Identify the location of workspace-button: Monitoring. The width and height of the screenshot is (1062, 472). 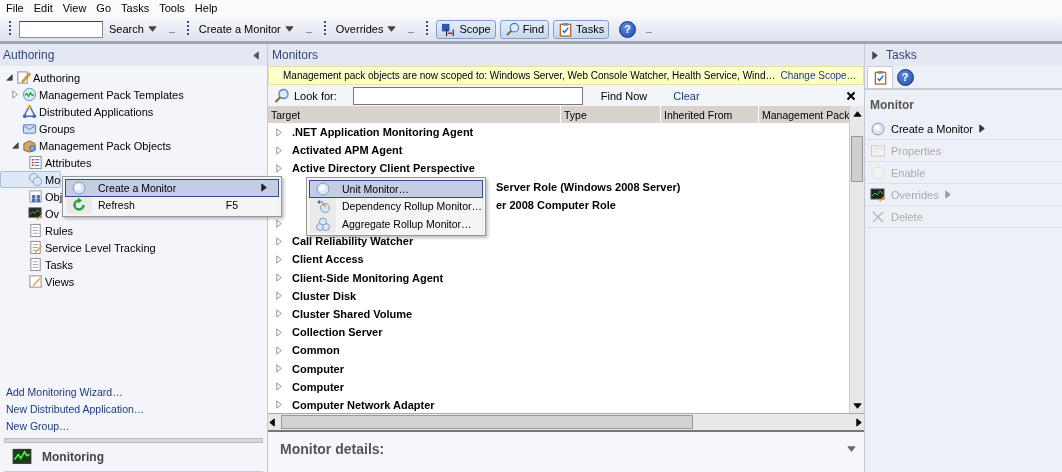
(133, 457).